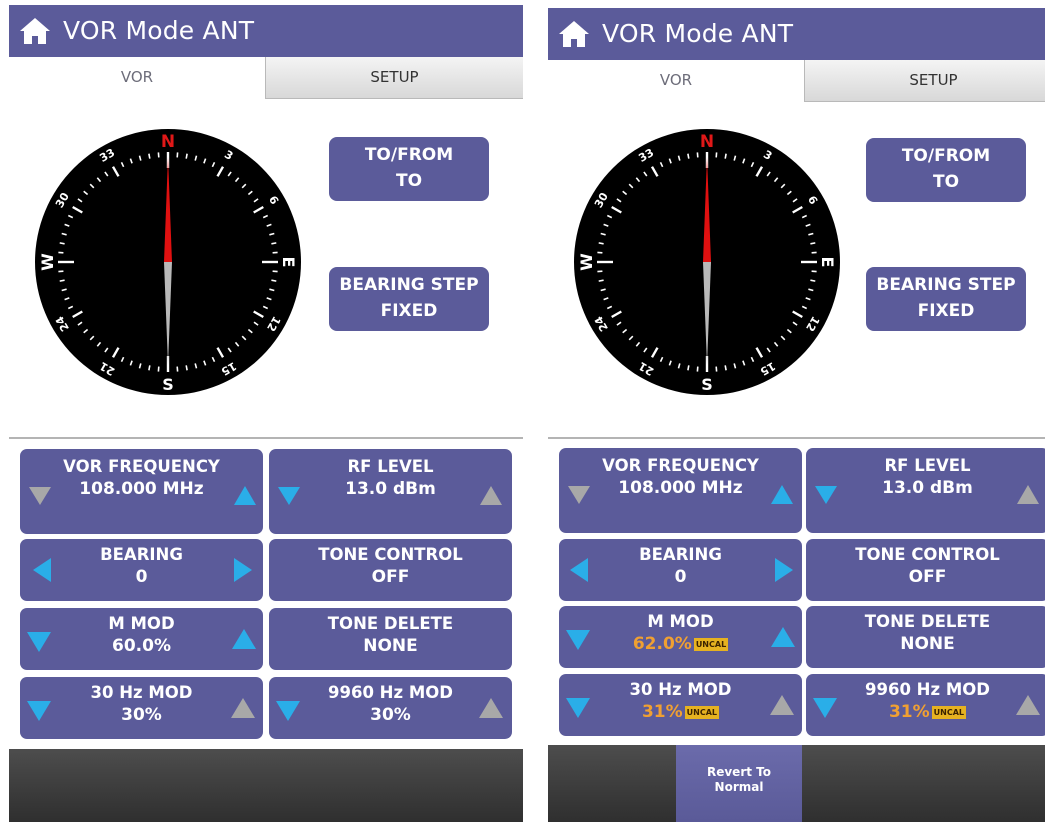 Image resolution: width=1045 pixels, height=822 pixels. I want to click on tab-bar: VOR SETUP, so click(796, 81).